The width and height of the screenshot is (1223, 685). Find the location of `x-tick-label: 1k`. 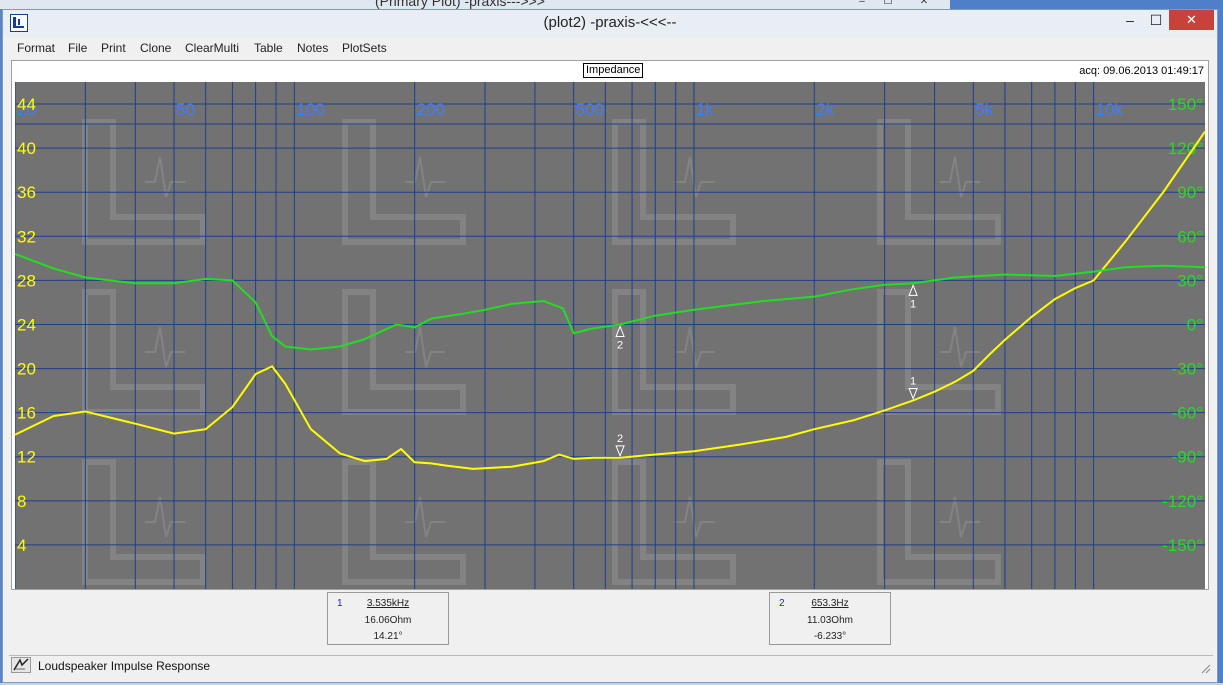

x-tick-label: 1k is located at coordinates (705, 109).